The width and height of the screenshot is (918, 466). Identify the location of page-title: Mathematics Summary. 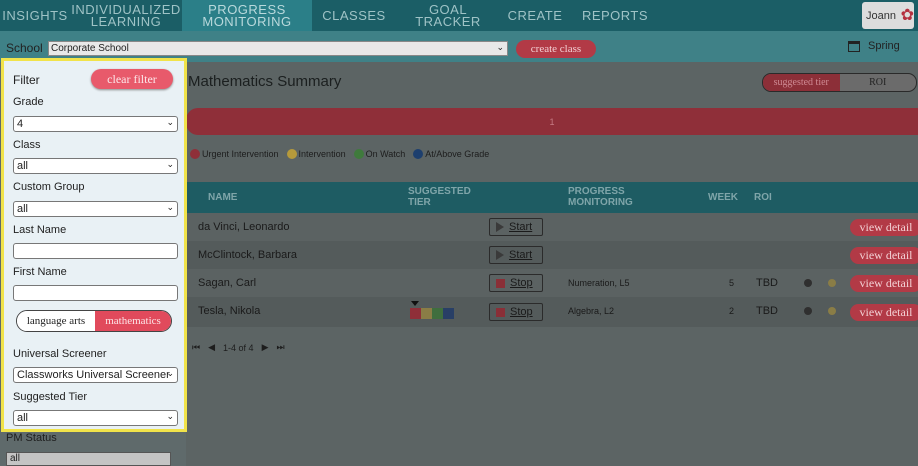
(265, 81).